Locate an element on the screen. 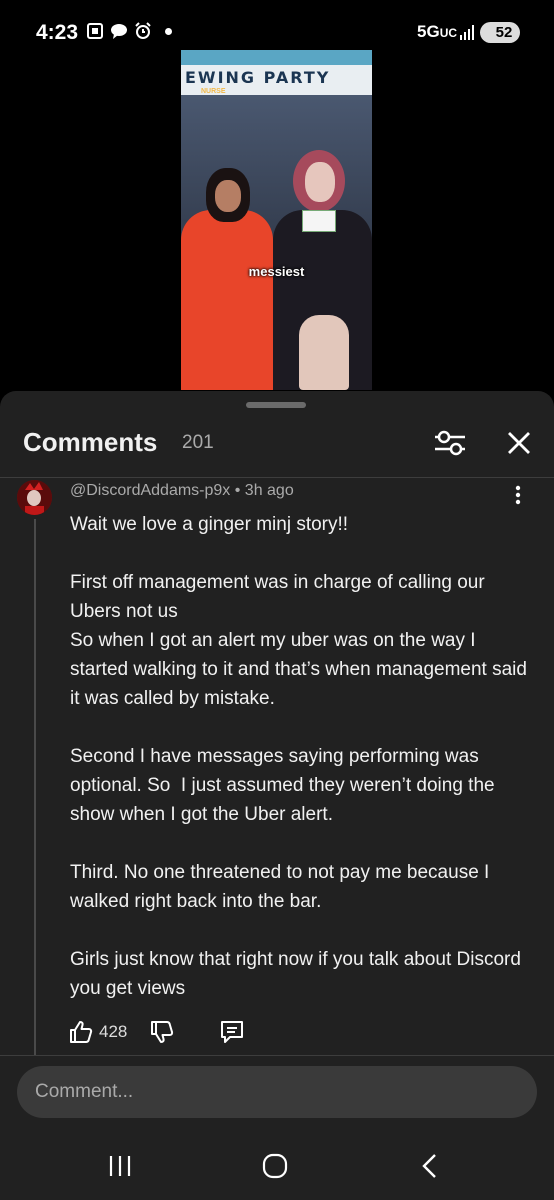 The height and width of the screenshot is (1200, 554). message-icon is located at coordinates (119, 31).